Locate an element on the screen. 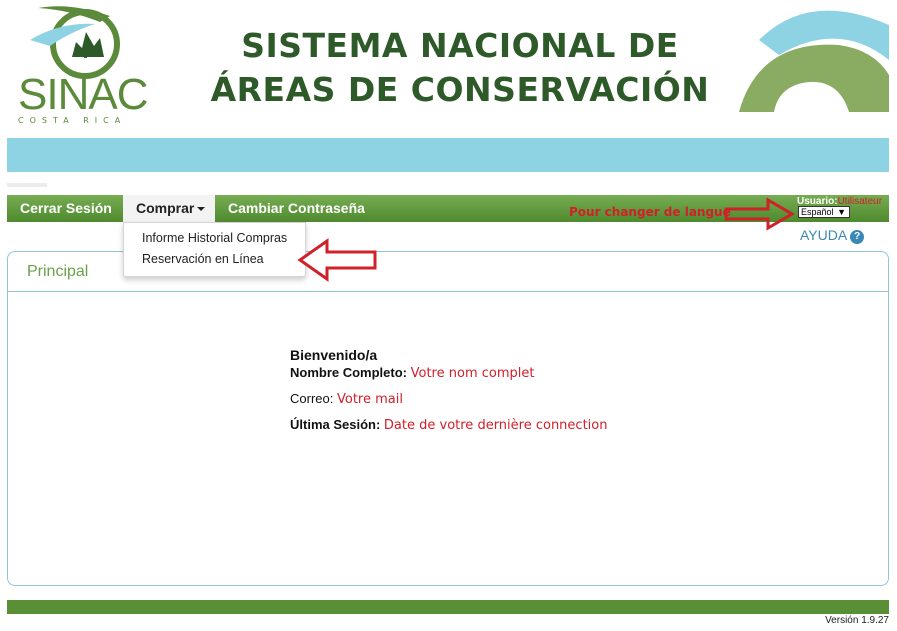 This screenshot has width=897, height=631. nav-comprar-dropdown: Comprar is located at coordinates (169, 208).